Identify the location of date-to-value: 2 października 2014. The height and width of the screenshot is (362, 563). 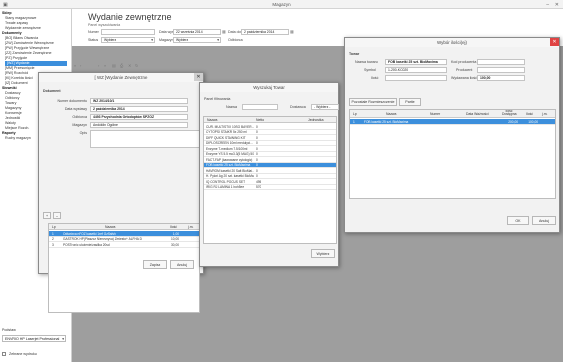
(259, 32).